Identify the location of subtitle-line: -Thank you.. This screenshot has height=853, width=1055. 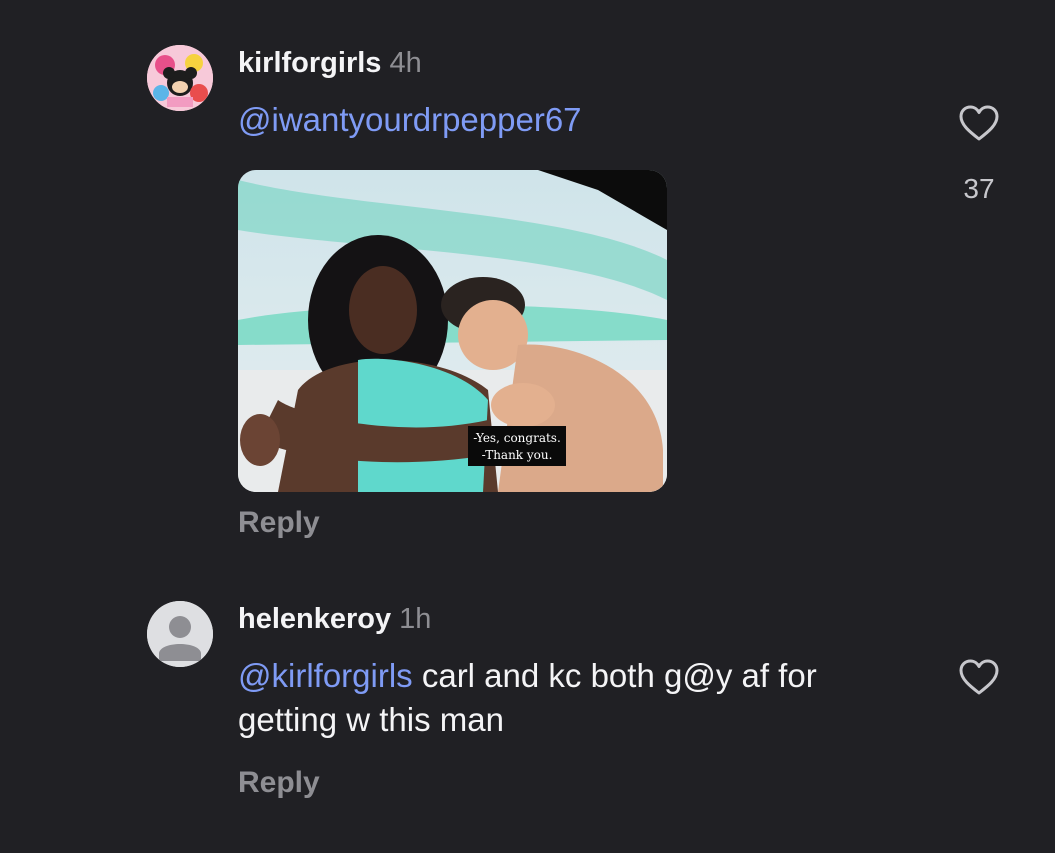
(517, 455).